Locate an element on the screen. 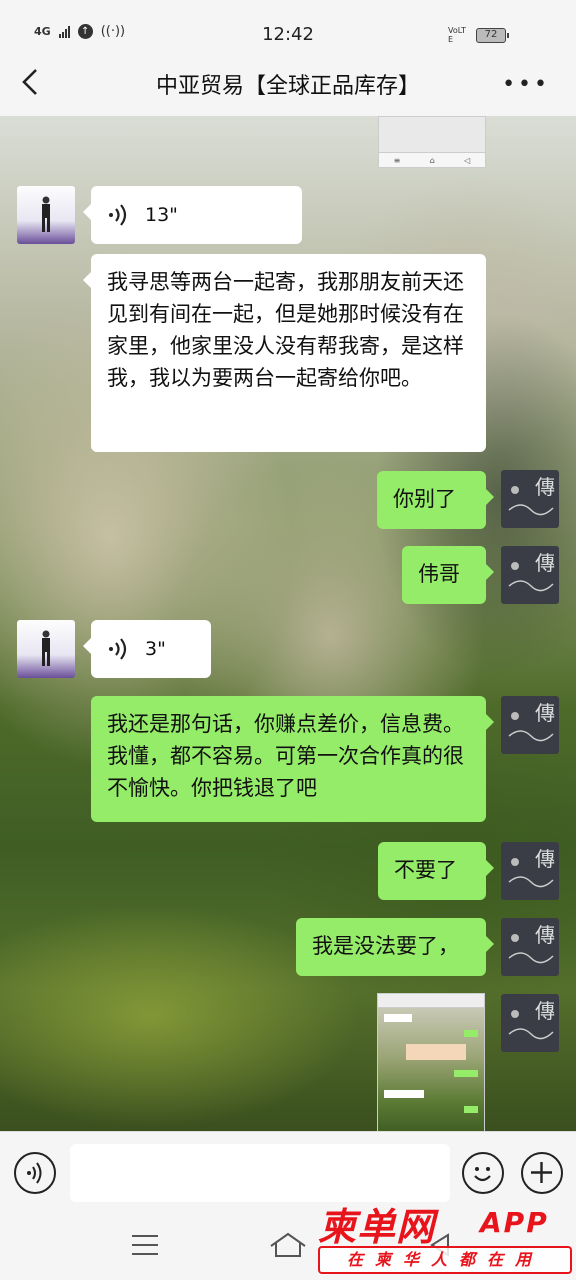 This screenshot has height=1280, width=576. status-right: VoLTE 72 is located at coordinates (478, 35).